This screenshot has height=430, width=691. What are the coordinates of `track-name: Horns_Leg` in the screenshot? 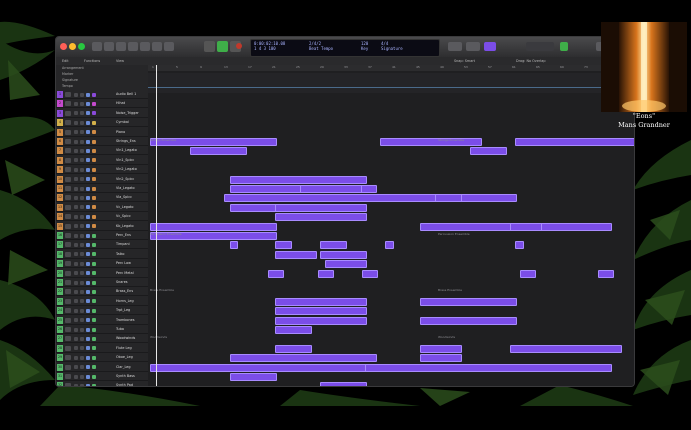 It's located at (125, 301).